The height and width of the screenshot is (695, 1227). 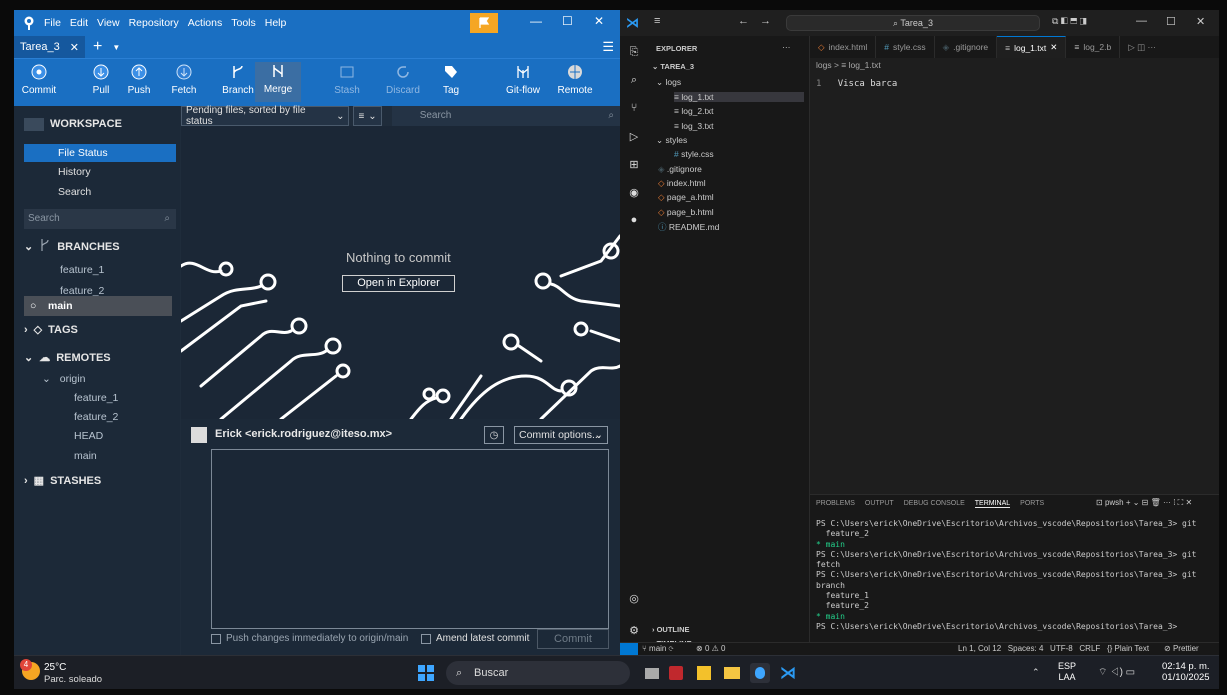 What do you see at coordinates (88, 436) in the screenshot?
I see `remote-branch-item: HEAD` at bounding box center [88, 436].